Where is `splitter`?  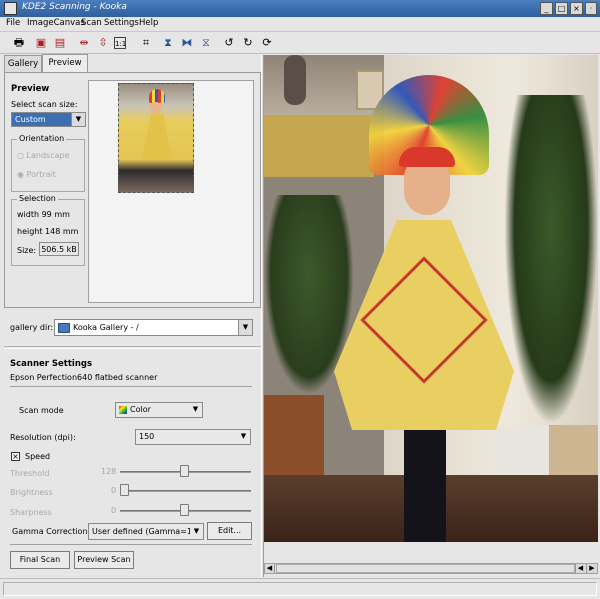
splitter is located at coordinates (132, 347).